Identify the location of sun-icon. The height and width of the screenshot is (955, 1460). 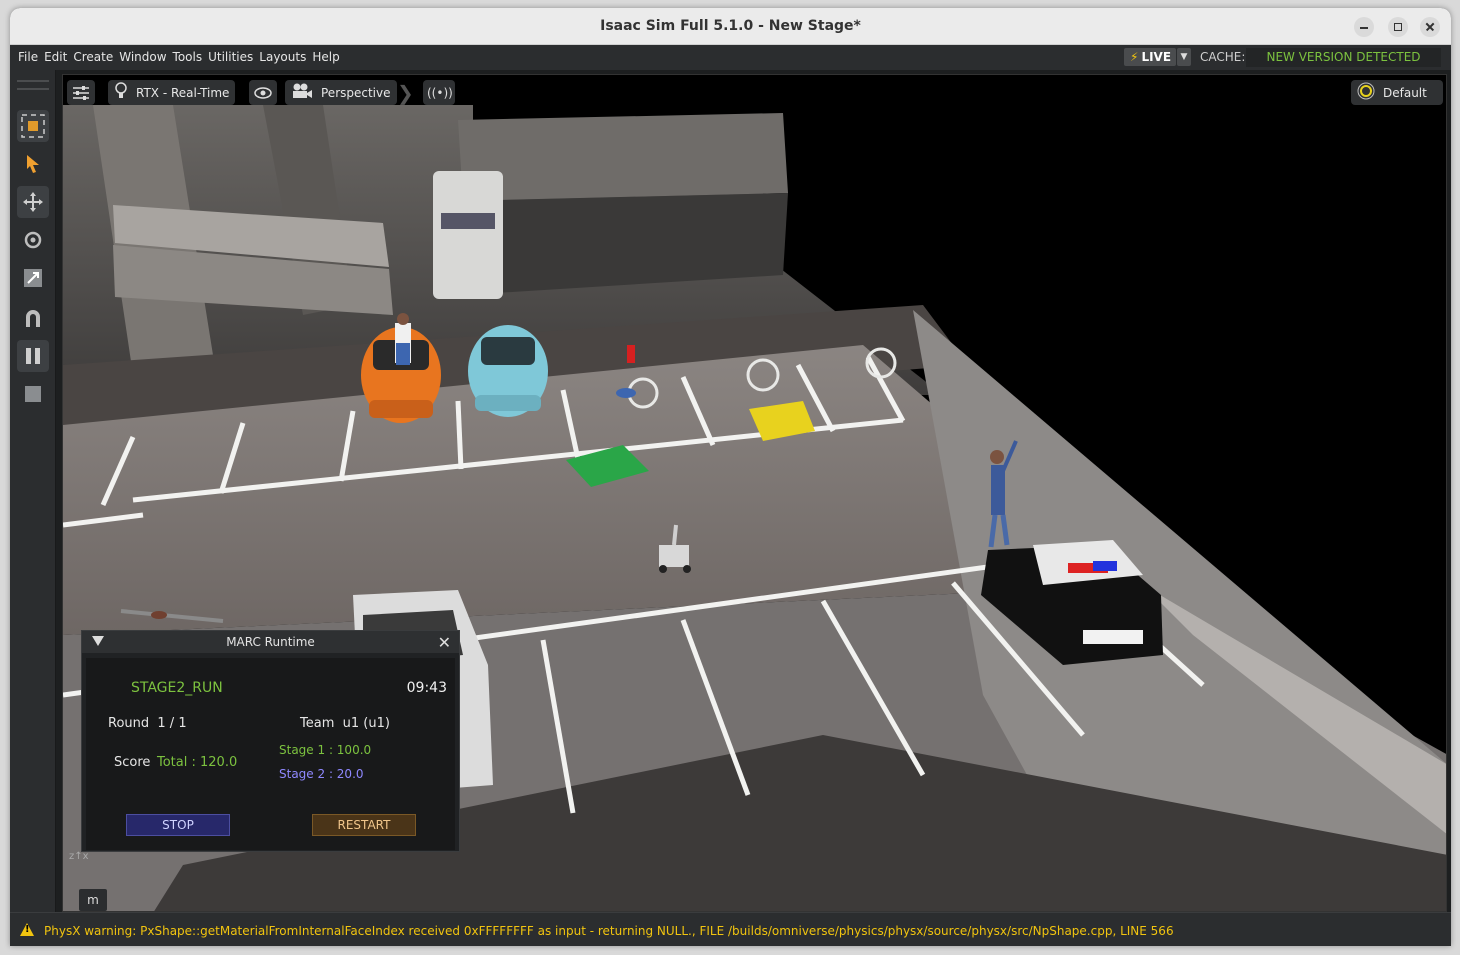
(1366, 93).